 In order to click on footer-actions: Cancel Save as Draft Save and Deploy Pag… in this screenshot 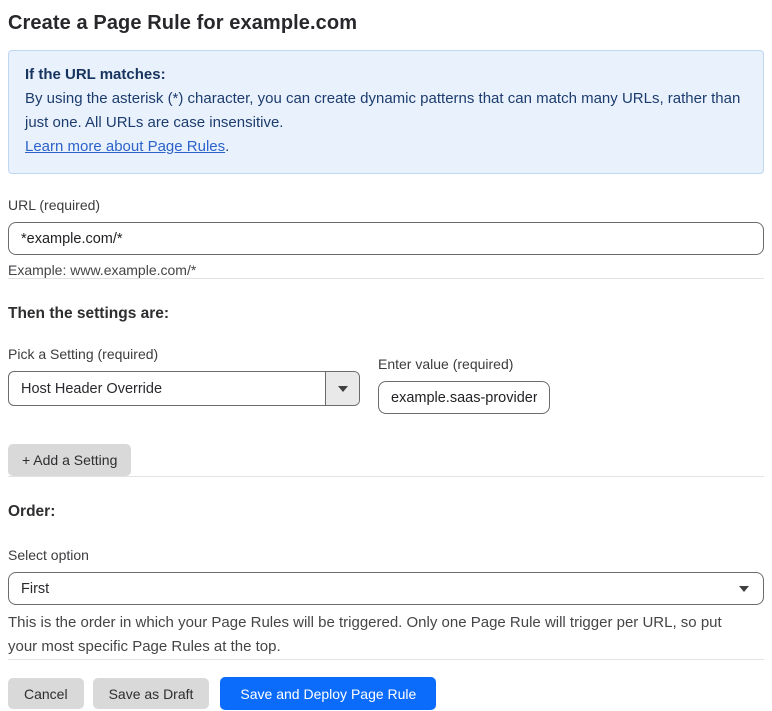, I will do `click(386, 693)`.